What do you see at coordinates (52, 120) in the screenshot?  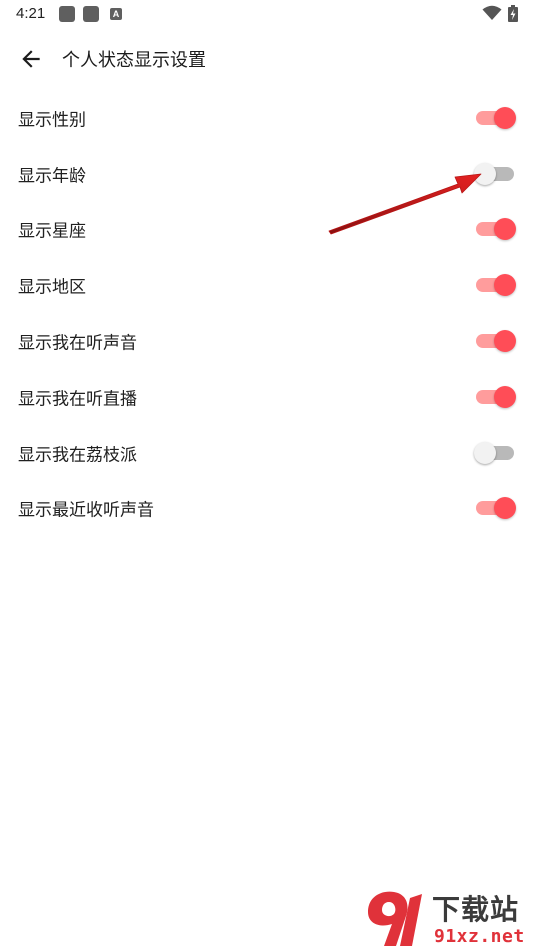 I see `setting-label: 显示性别` at bounding box center [52, 120].